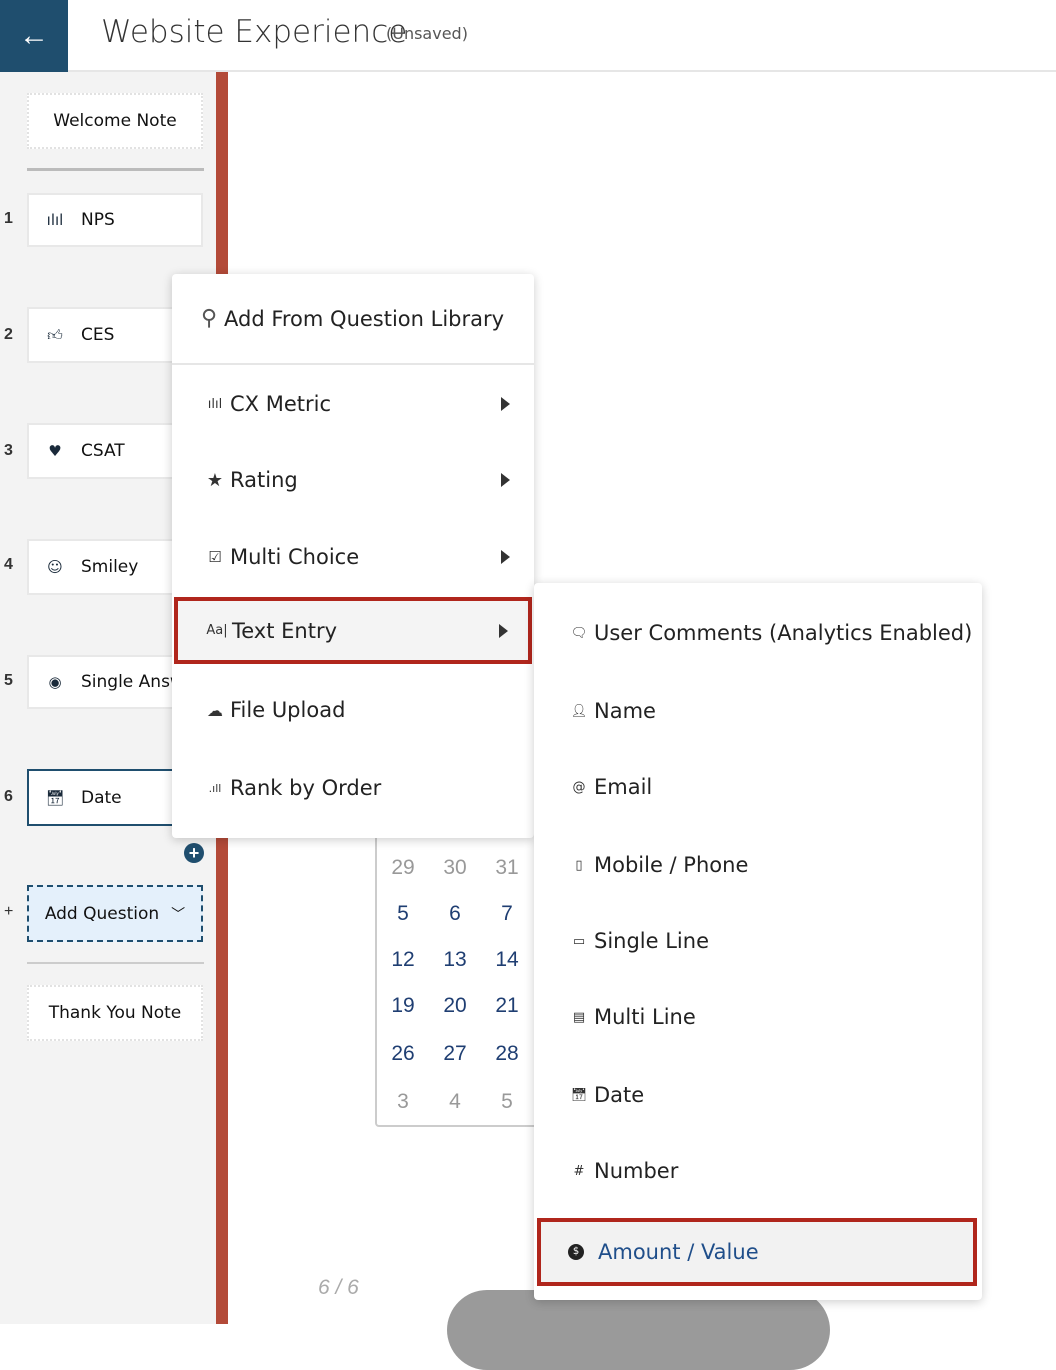 This screenshot has width=1056, height=1370. I want to click on search-icon: ⚲, so click(209, 318).